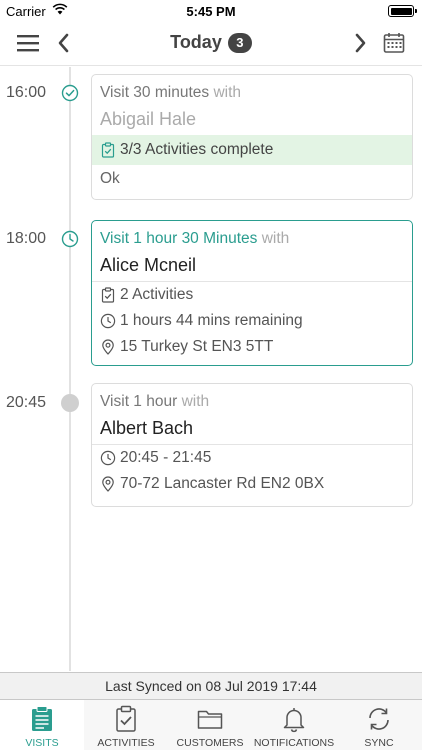 The height and width of the screenshot is (750, 422). Describe the element at coordinates (360, 43) in the screenshot. I see `next-day-chevron-icon` at that location.